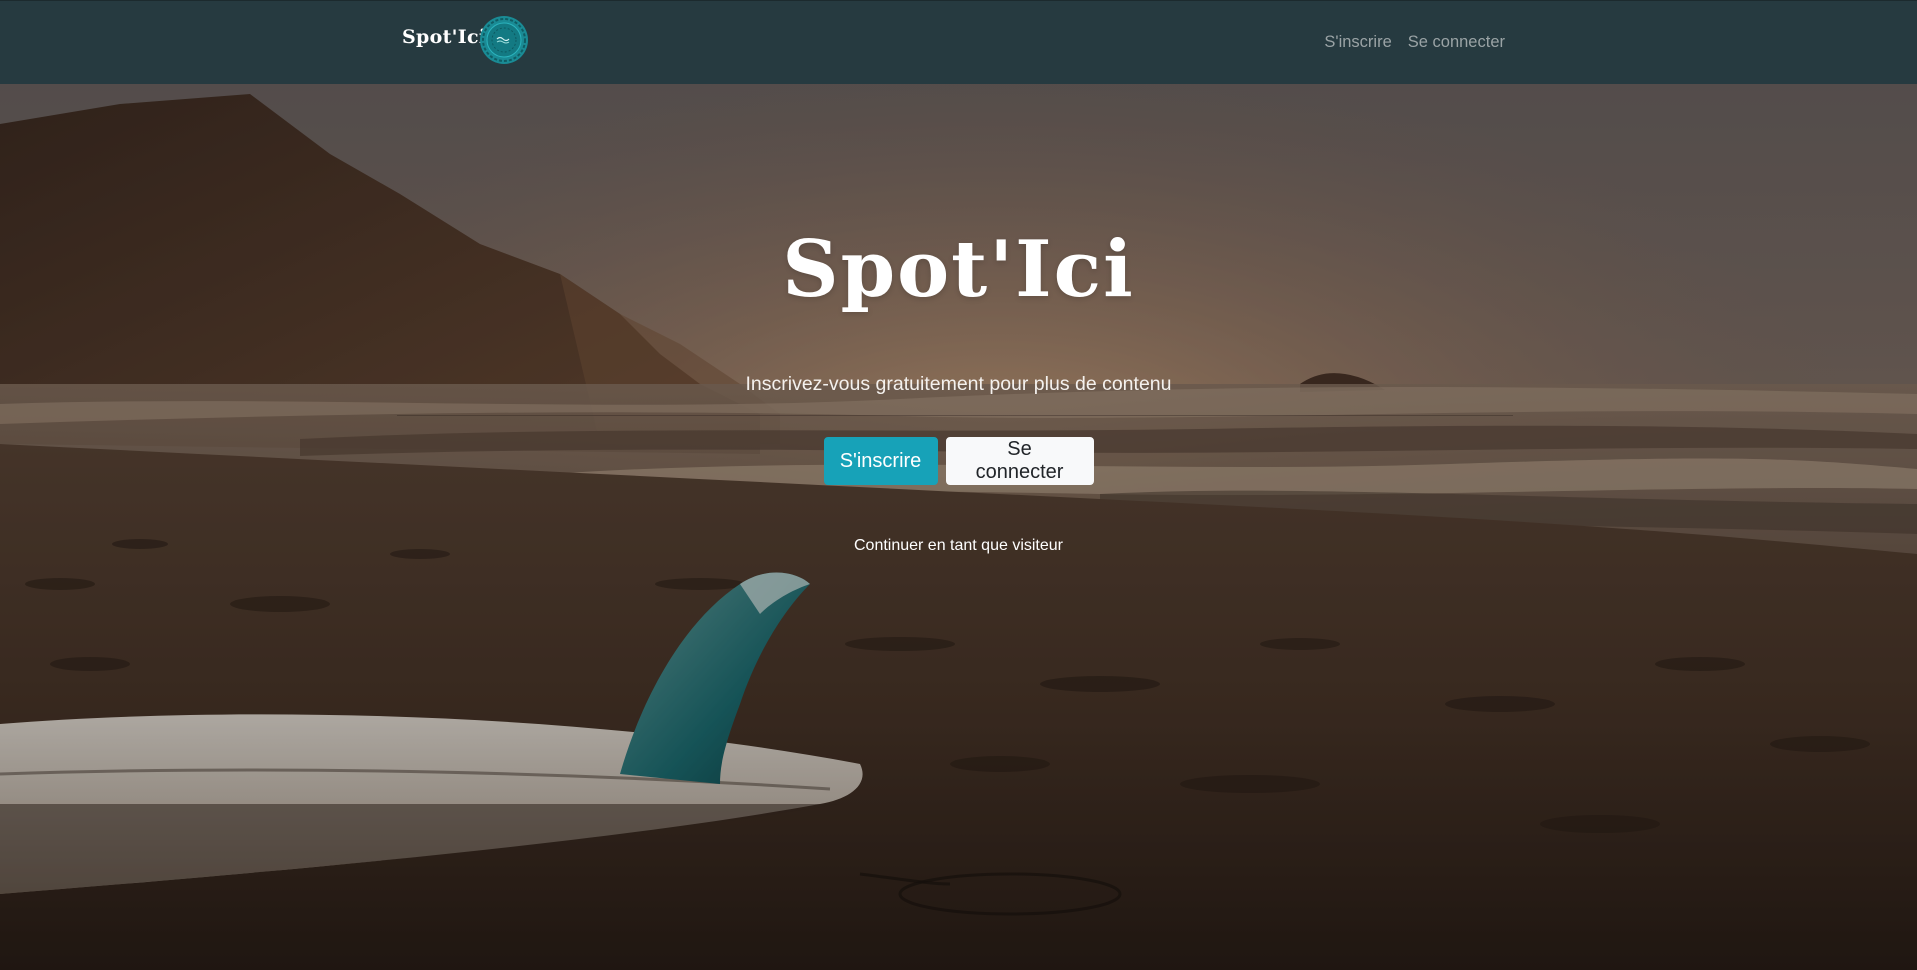  Describe the element at coordinates (1019, 461) in the screenshot. I see `login-button: Se connecter` at that location.